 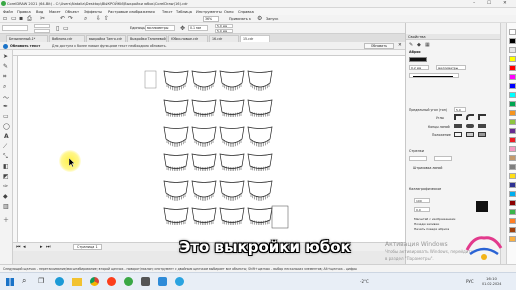 I want to click on gear-icon: ⚙, so click(x=259, y=18).